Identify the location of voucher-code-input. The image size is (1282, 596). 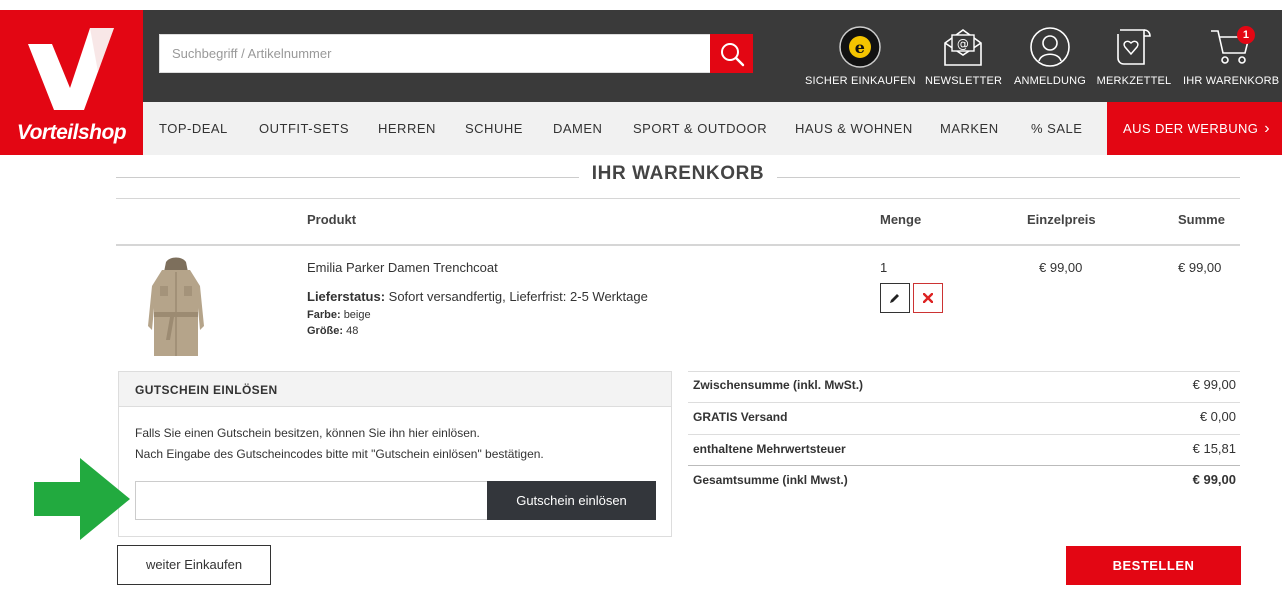
(311, 500).